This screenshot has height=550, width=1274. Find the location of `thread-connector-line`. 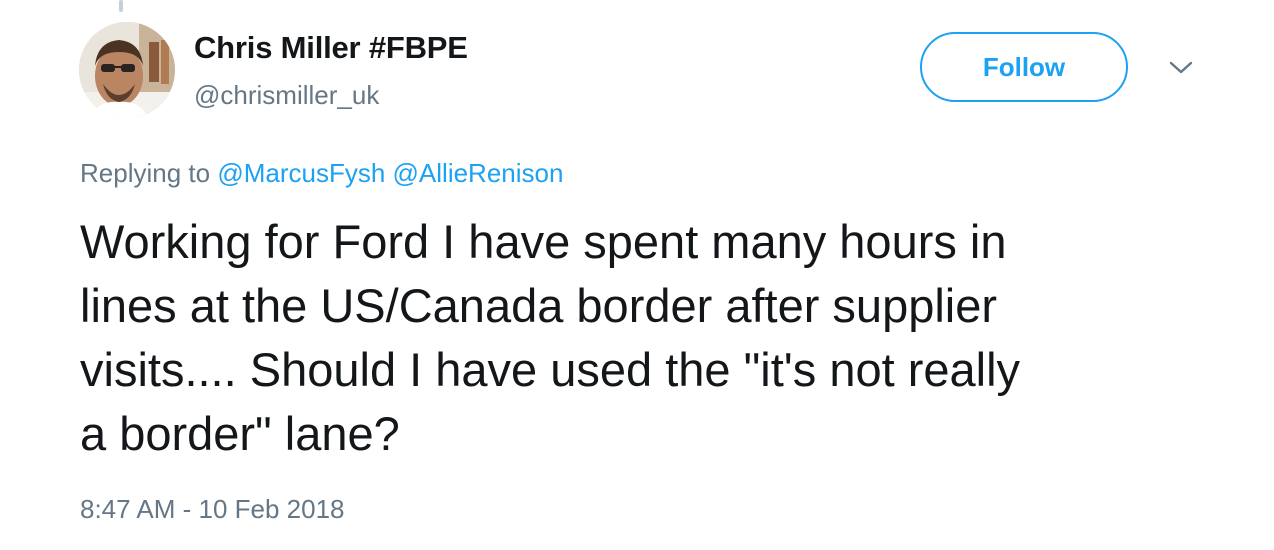

thread-connector-line is located at coordinates (121, 6).